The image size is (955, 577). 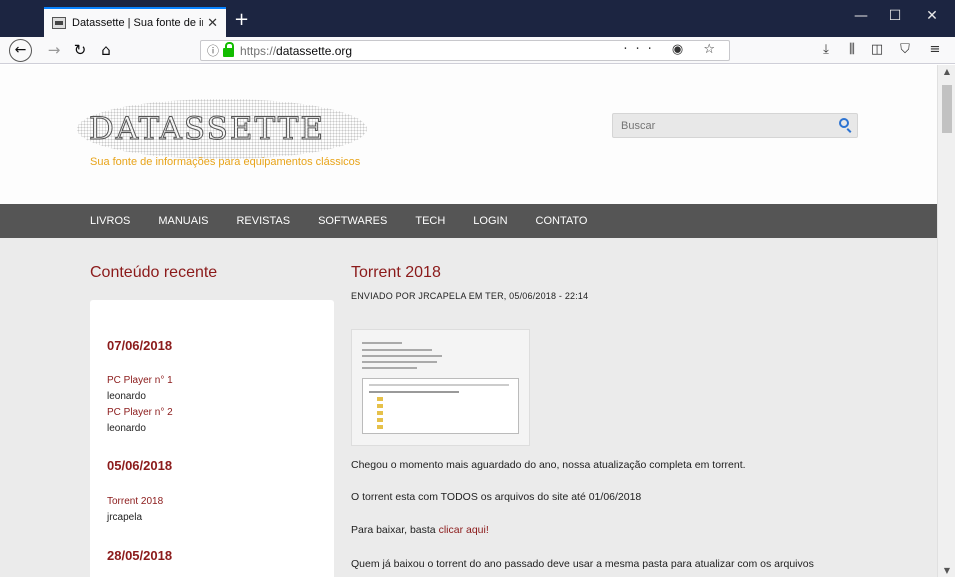 What do you see at coordinates (932, 16) in the screenshot?
I see `close-window-icon: ✕` at bounding box center [932, 16].